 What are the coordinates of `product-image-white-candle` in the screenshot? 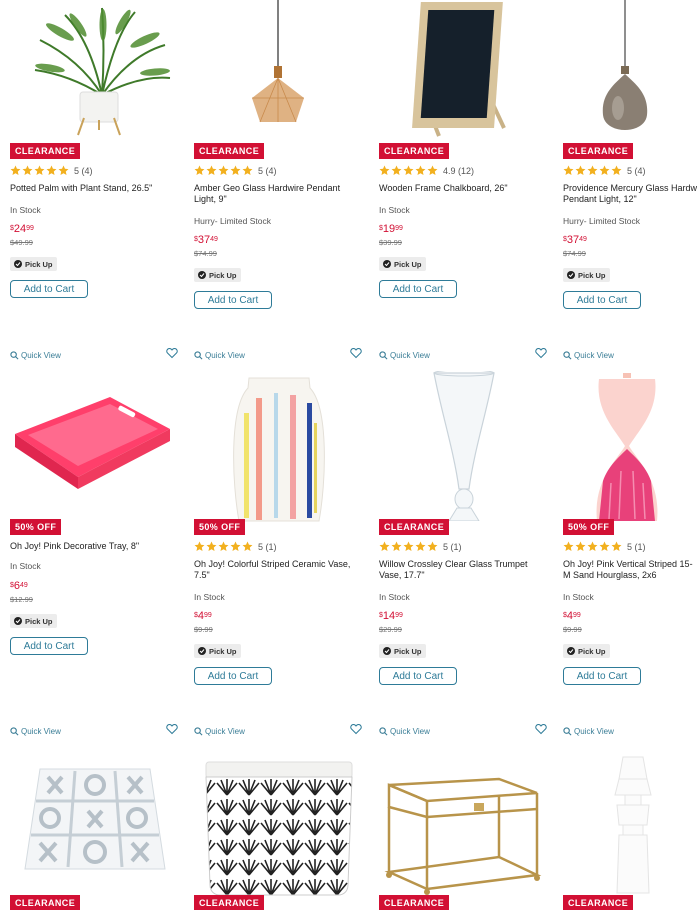 It's located at (630, 825).